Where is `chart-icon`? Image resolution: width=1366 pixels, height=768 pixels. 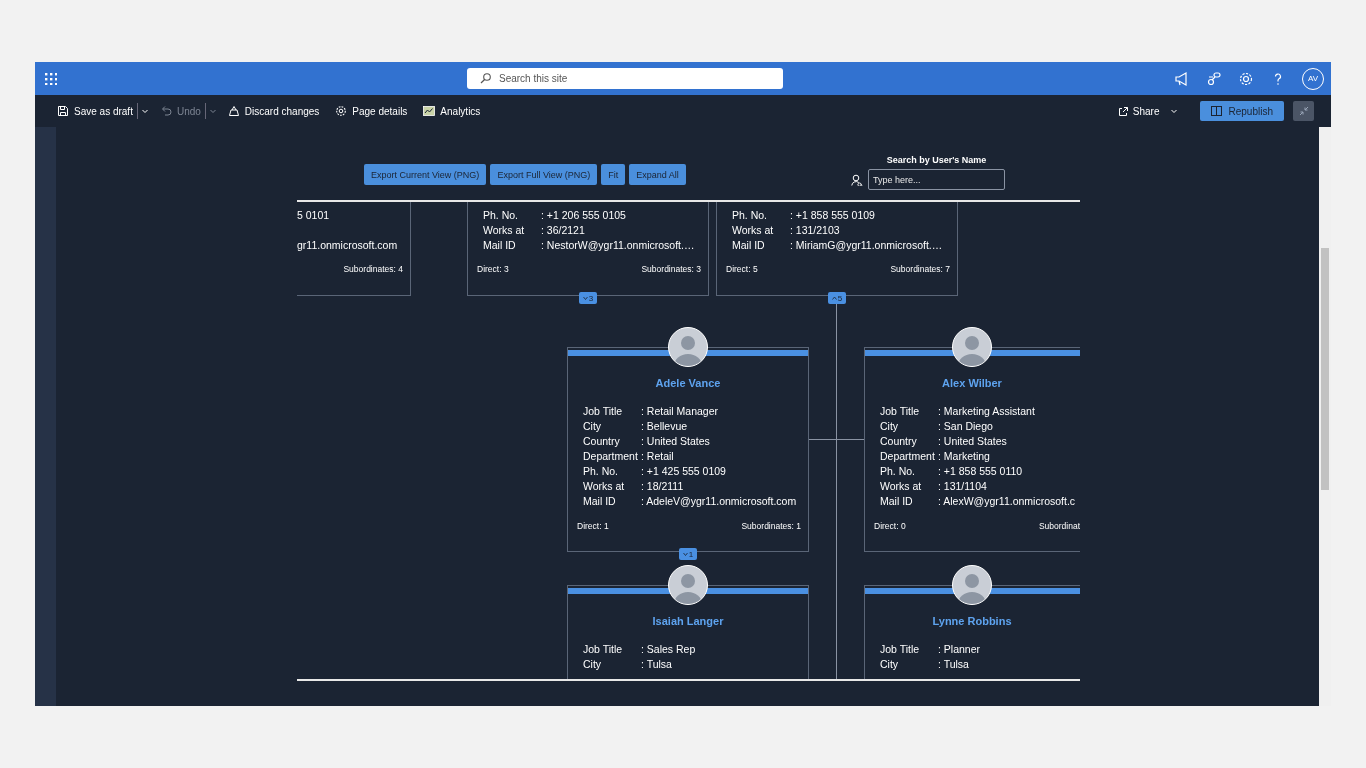
chart-icon is located at coordinates (429, 111).